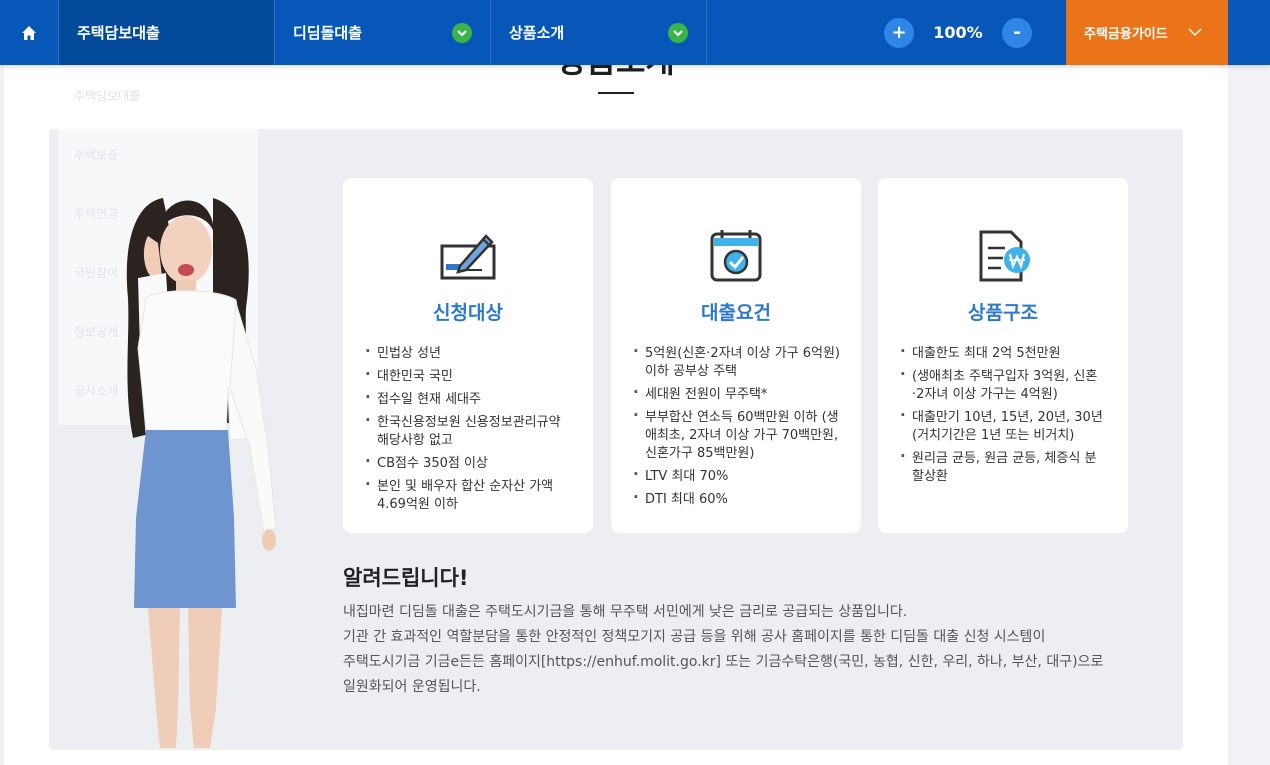  Describe the element at coordinates (1004, 256) in the screenshot. I see `document-won-icon` at that location.